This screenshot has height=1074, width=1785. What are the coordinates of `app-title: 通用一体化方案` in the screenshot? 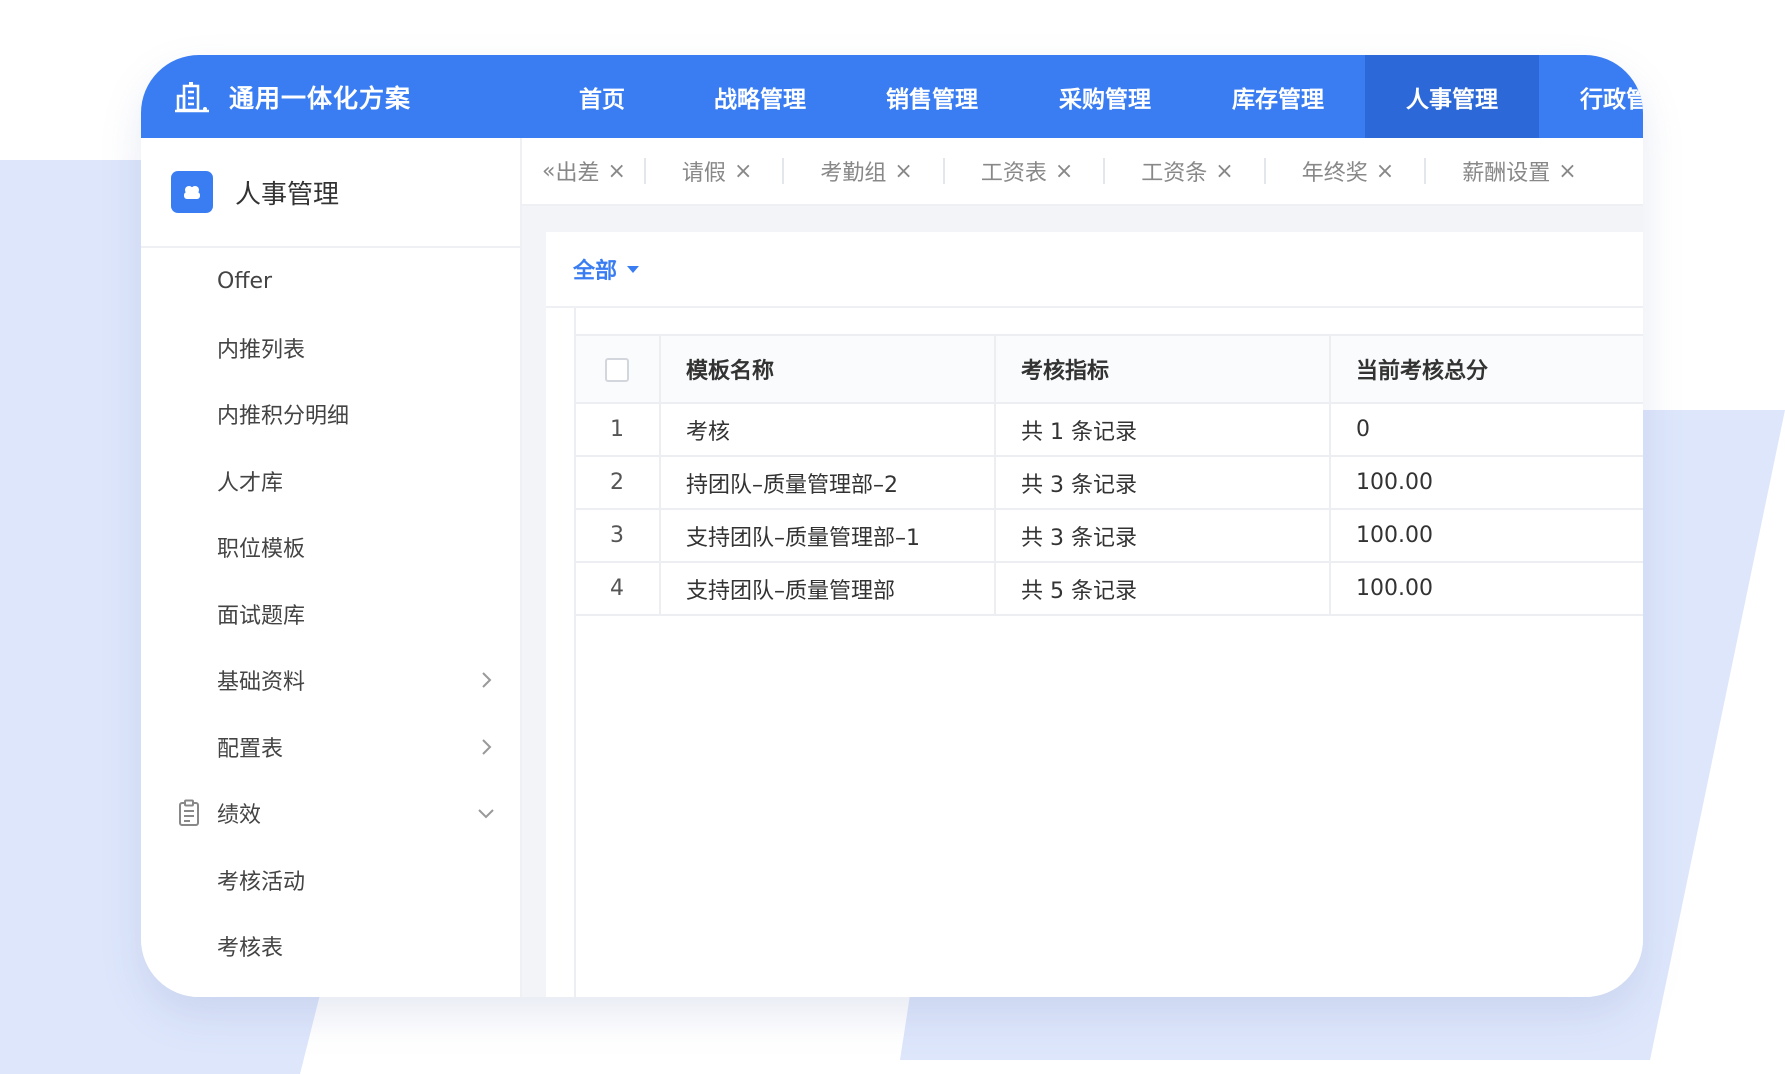 It's located at (320, 98).